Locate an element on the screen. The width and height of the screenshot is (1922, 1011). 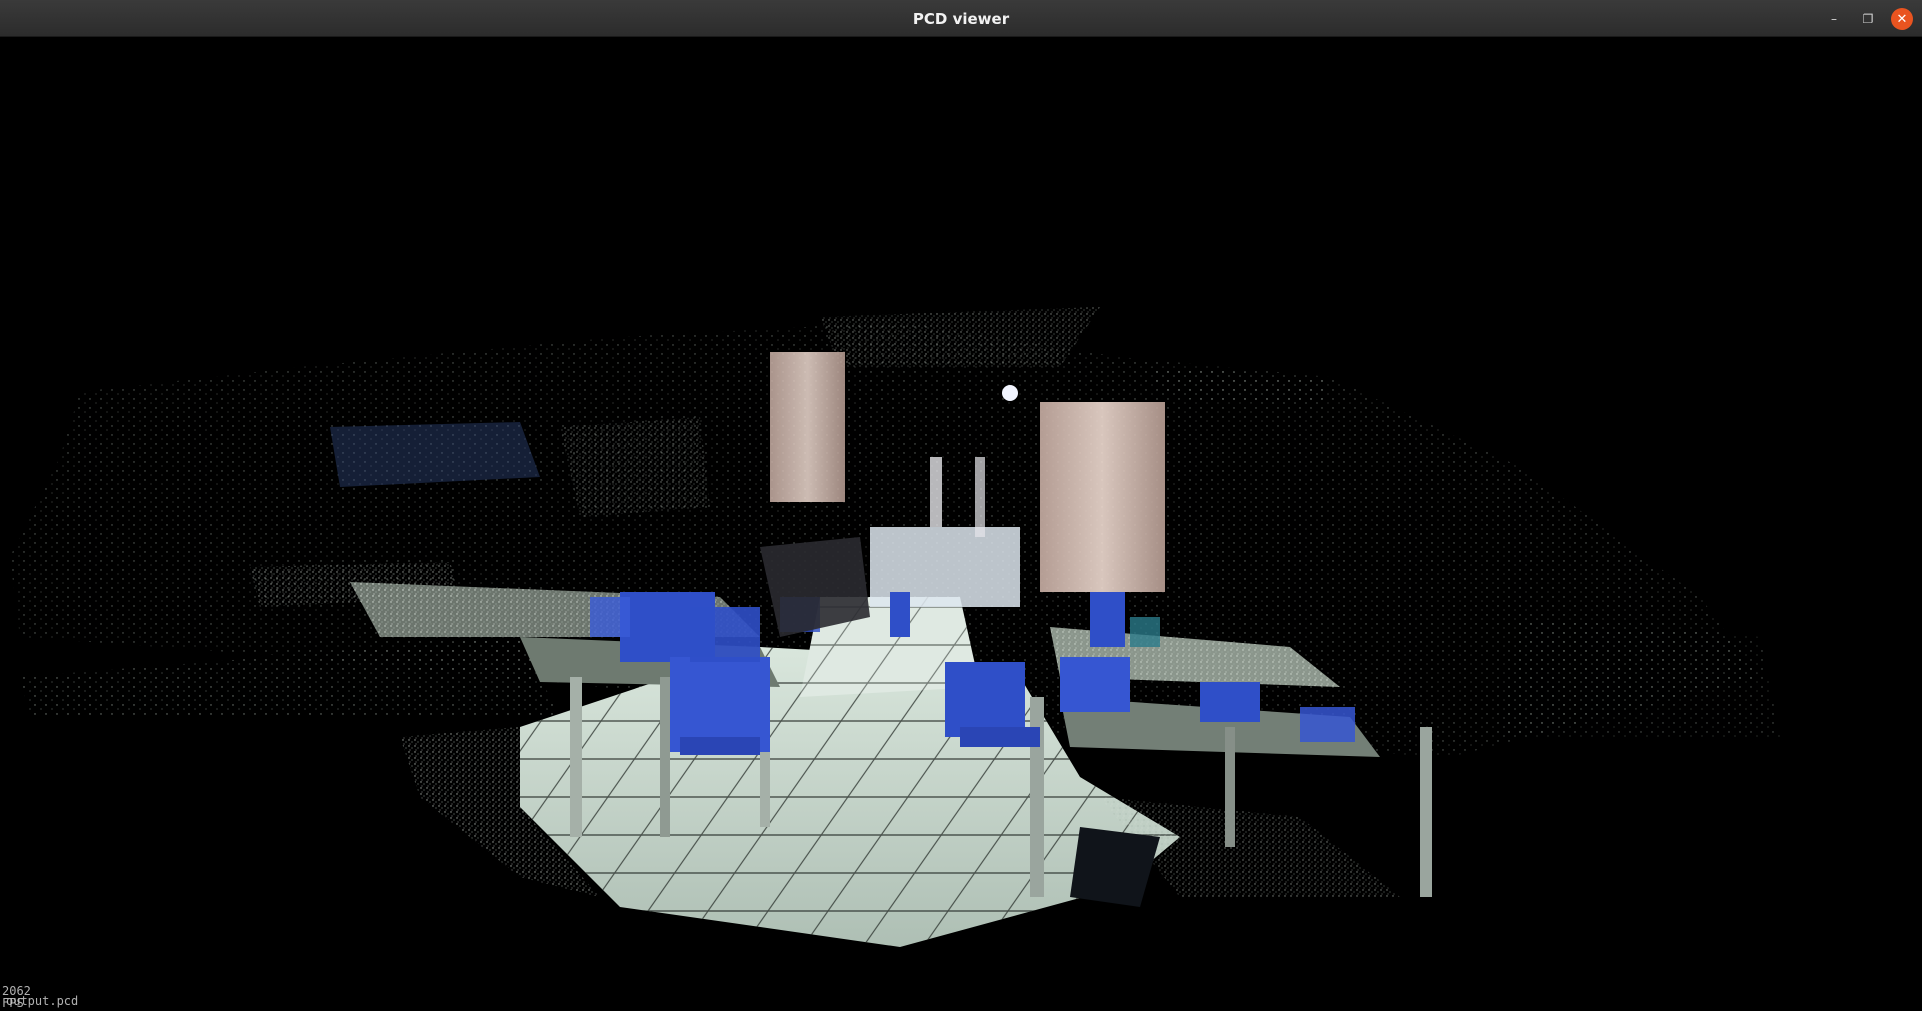
maximize-button: ❐ is located at coordinates (1868, 19).